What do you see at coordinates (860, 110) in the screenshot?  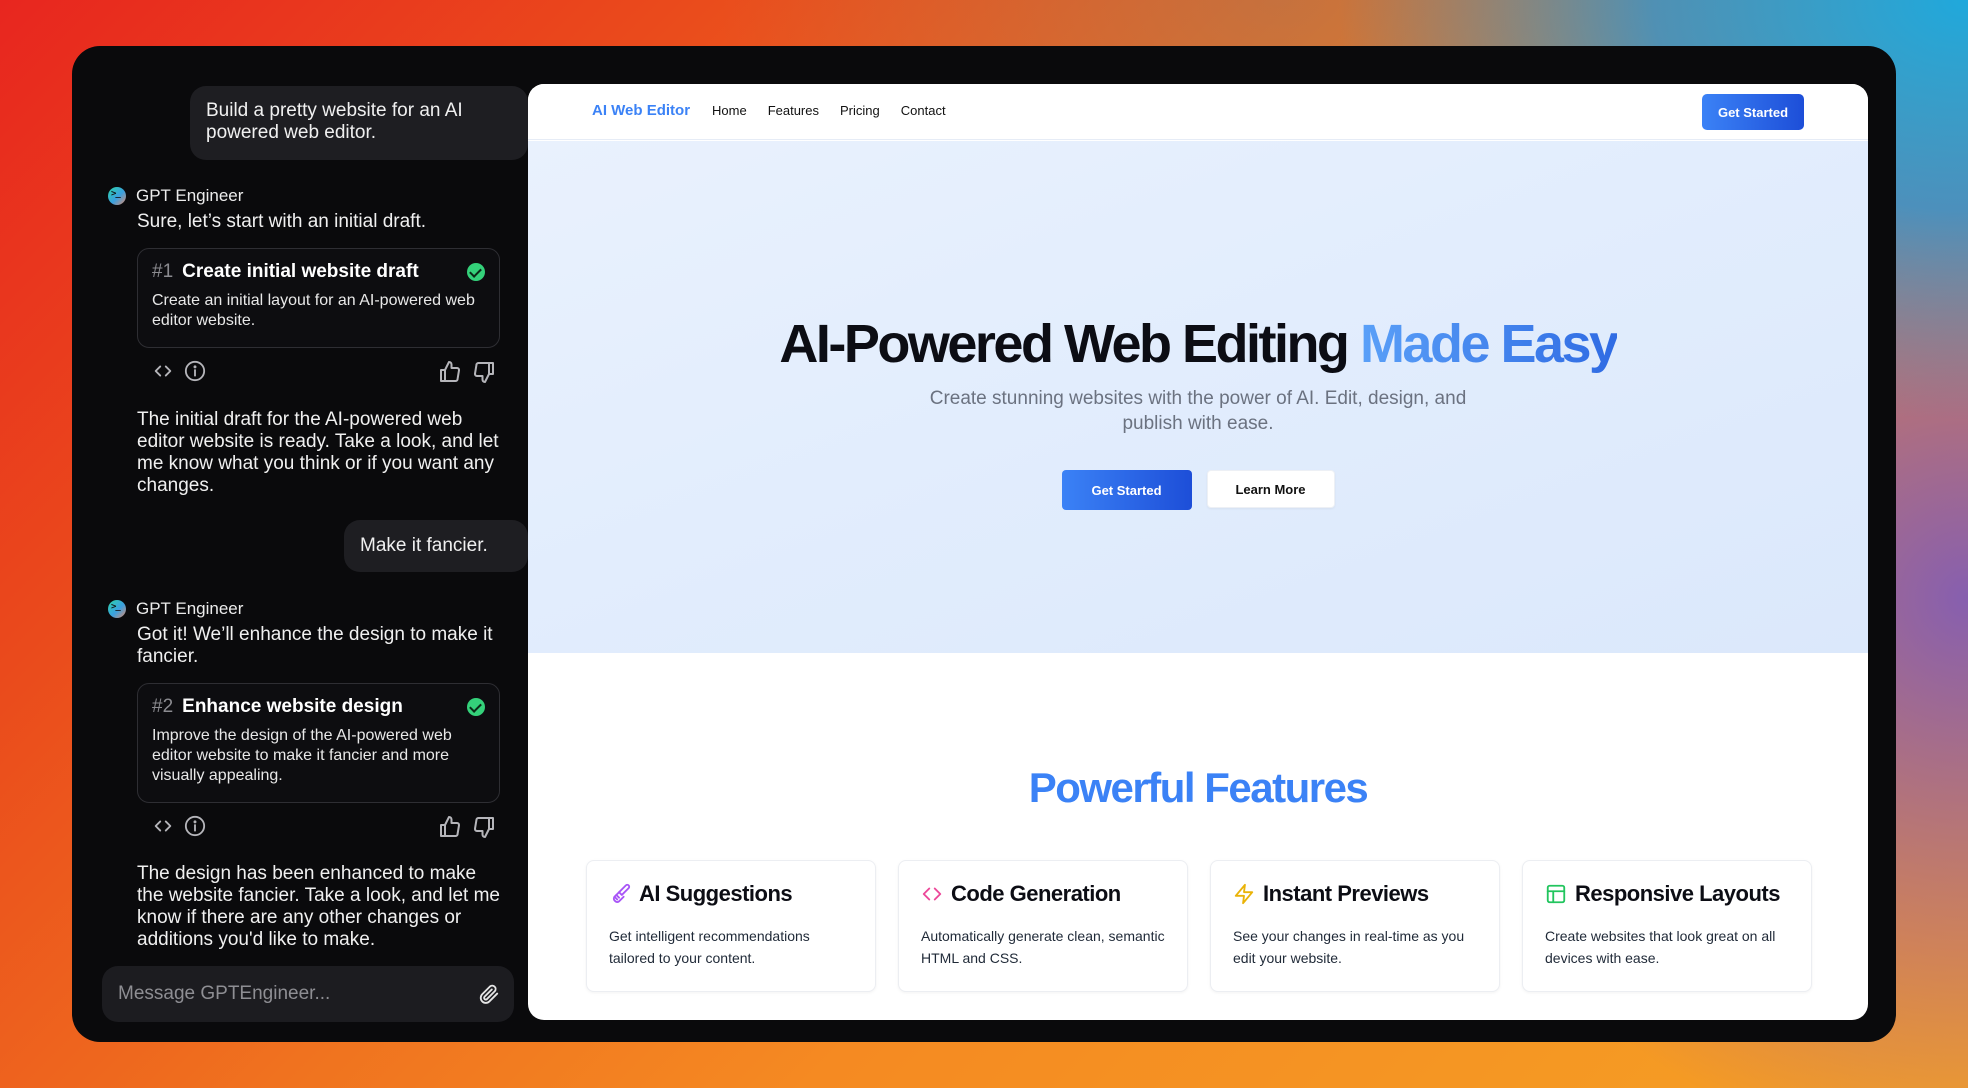 I see `nav-link-pricing: Pricing` at bounding box center [860, 110].